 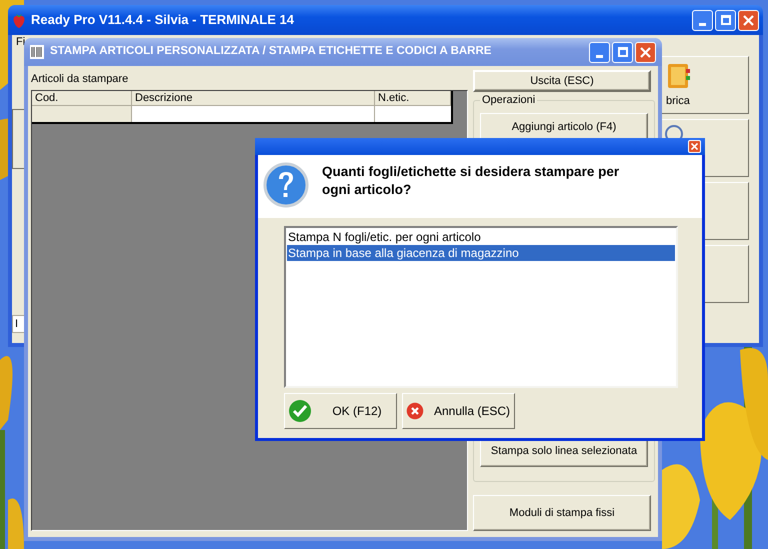 What do you see at coordinates (286, 185) in the screenshot?
I see `question-icon` at bounding box center [286, 185].